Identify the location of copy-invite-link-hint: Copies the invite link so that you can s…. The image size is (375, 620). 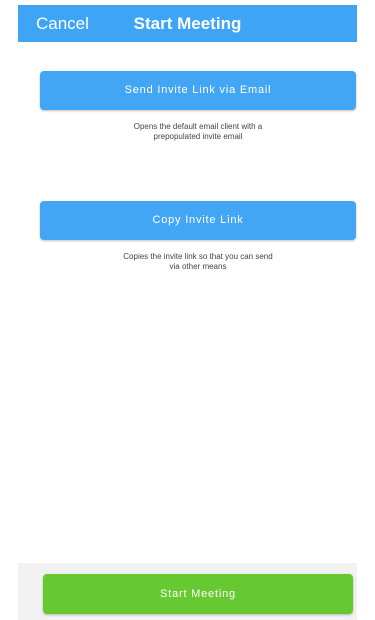
(198, 262).